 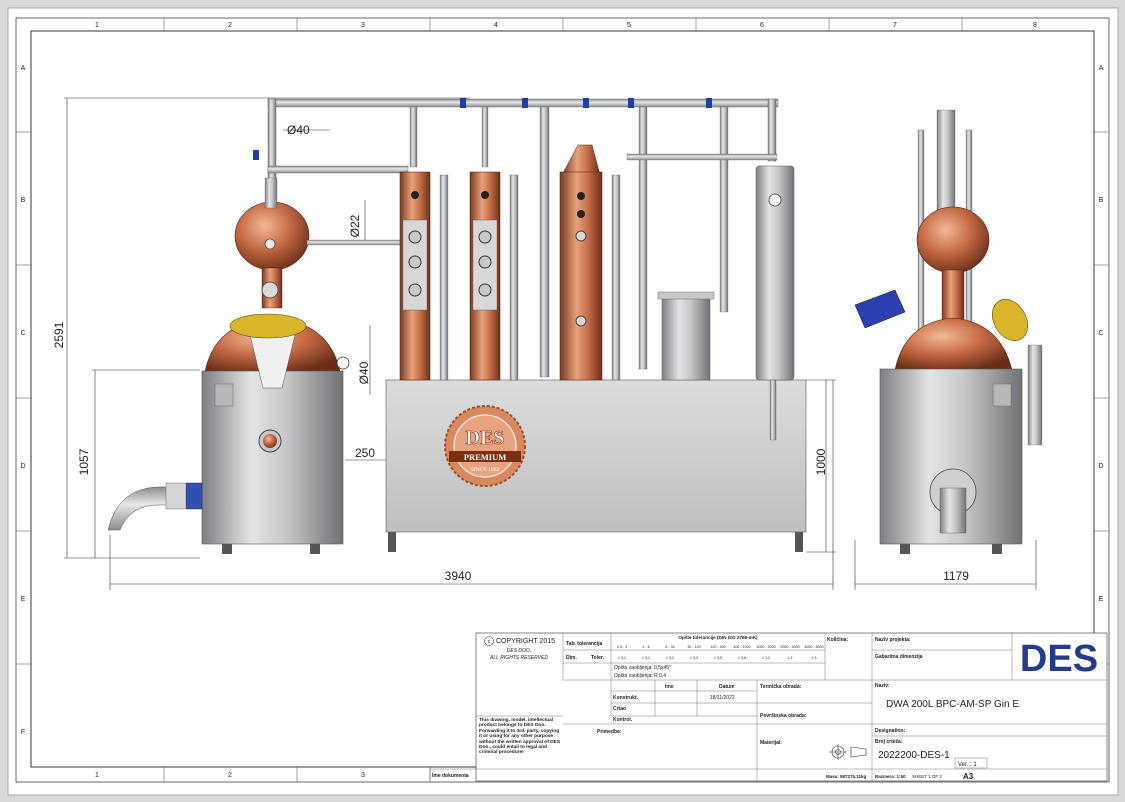 I want to click on svg-text: 0,5 - 3, so click(x=622, y=647).